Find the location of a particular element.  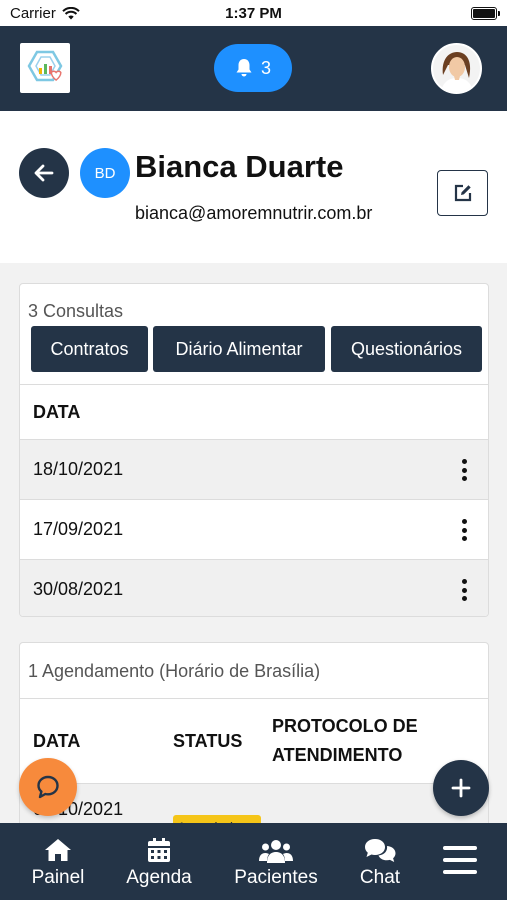

patient-name: Bianca Duarte is located at coordinates (239, 166).